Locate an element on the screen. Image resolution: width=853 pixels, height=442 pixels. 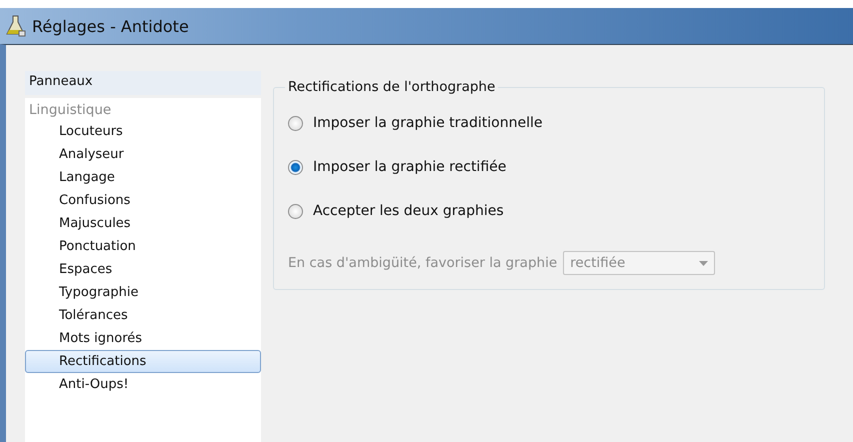
panel-item: Typographie is located at coordinates (143, 292).